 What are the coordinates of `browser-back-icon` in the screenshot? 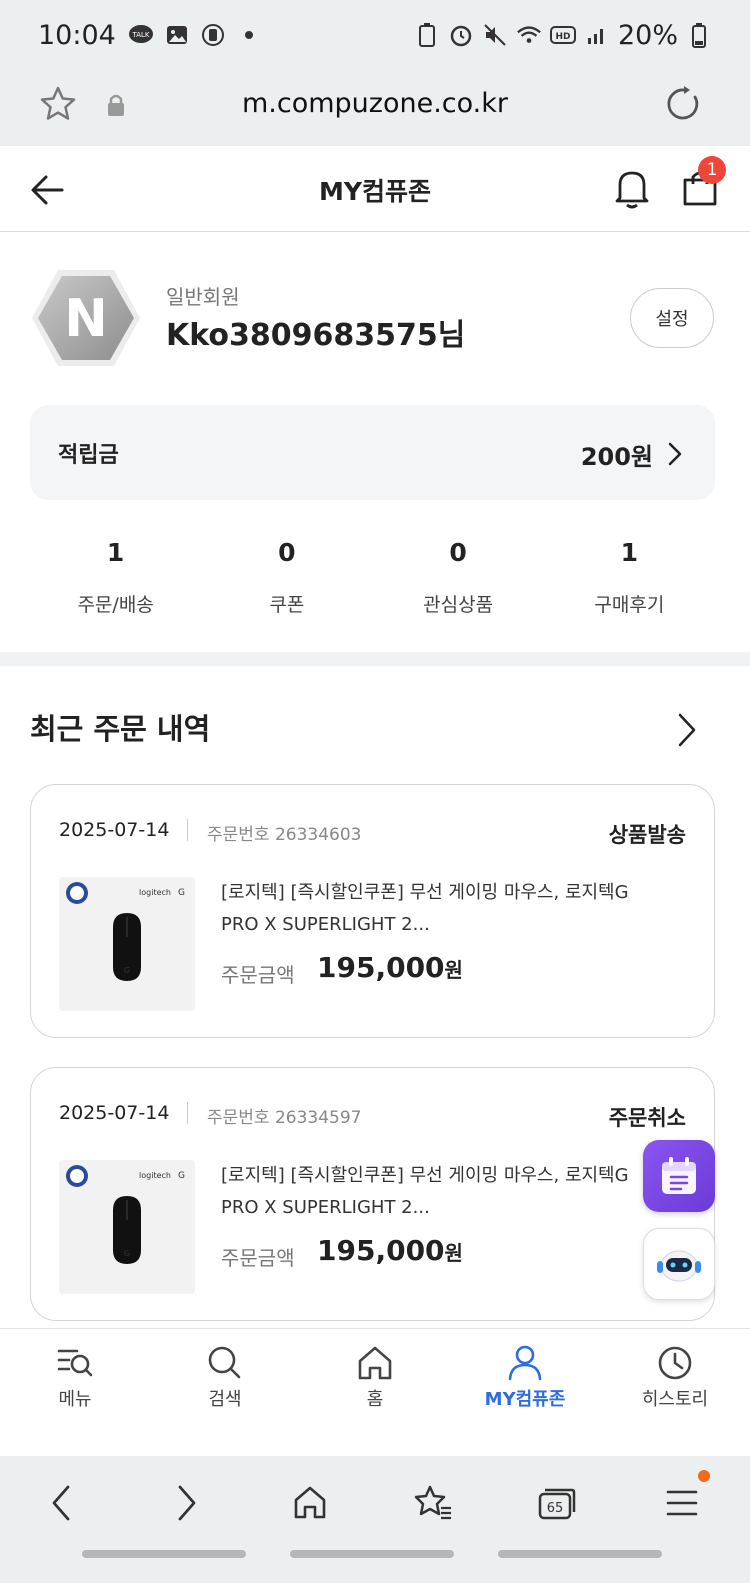 It's located at (61, 1503).